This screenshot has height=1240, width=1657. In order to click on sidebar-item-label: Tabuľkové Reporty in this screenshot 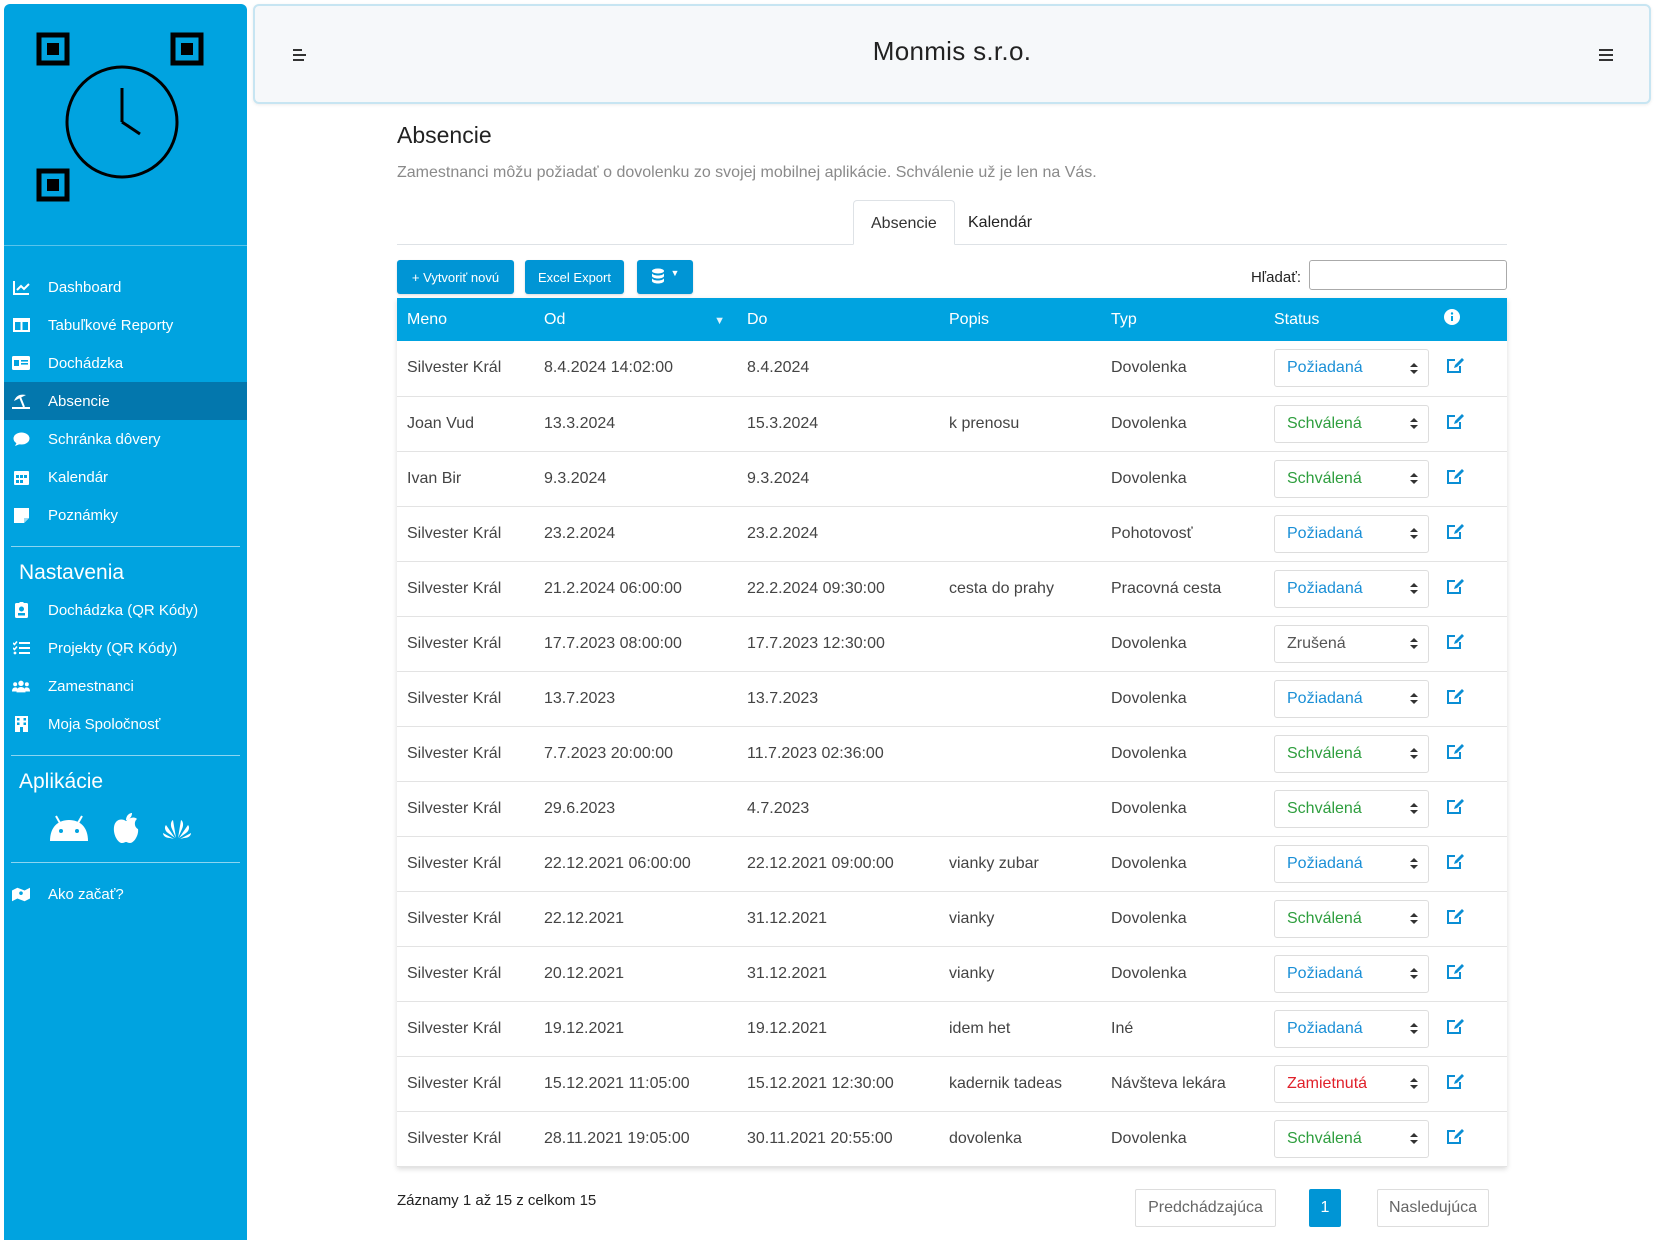, I will do `click(111, 325)`.